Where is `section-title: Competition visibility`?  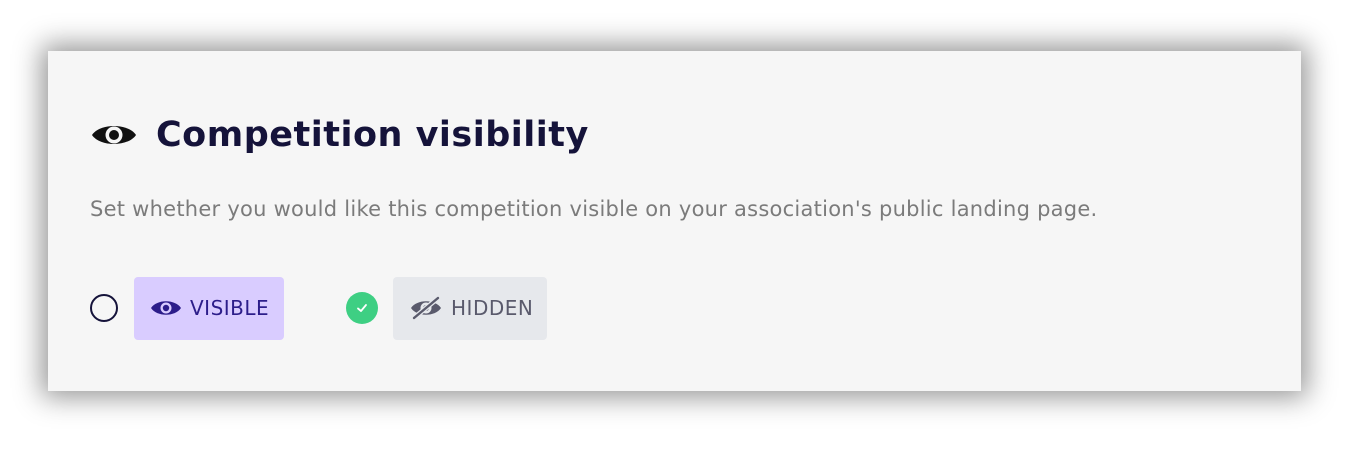 section-title: Competition visibility is located at coordinates (372, 135).